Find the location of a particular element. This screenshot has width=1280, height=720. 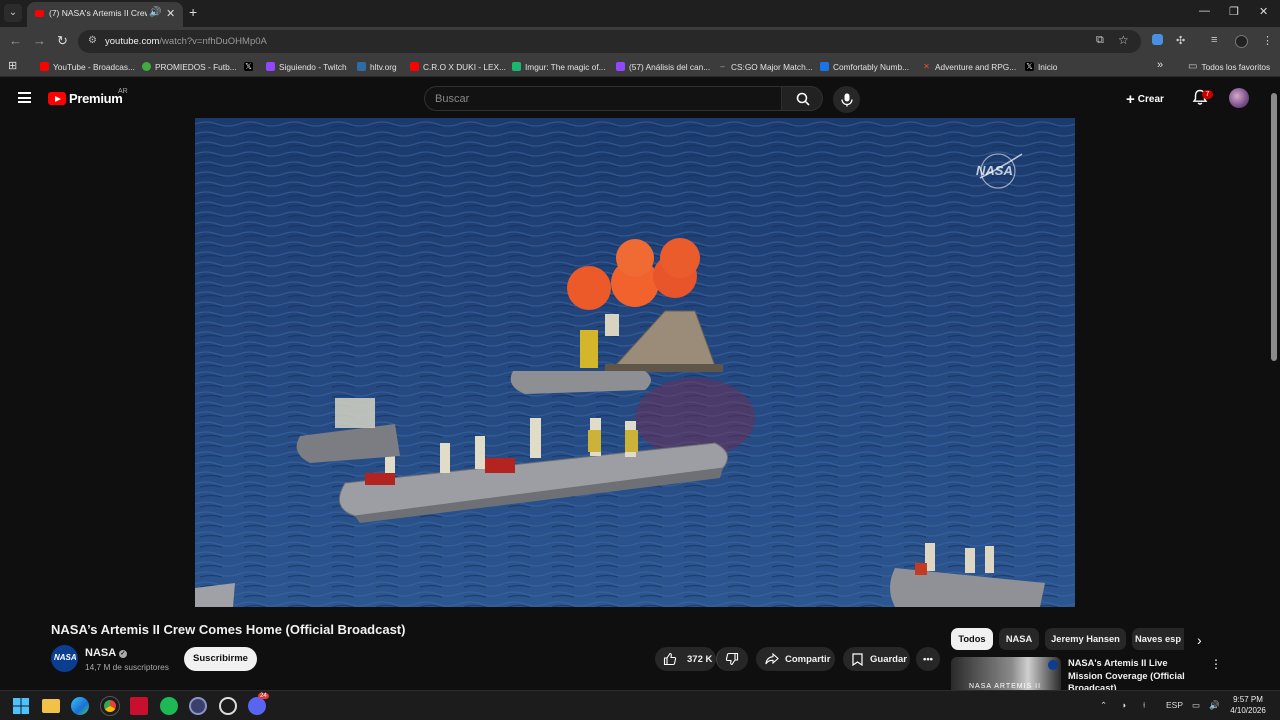

browser-tab-active: (7) NASA's Artemis II Crew Co 🔊 ✕ is located at coordinates (105, 14).